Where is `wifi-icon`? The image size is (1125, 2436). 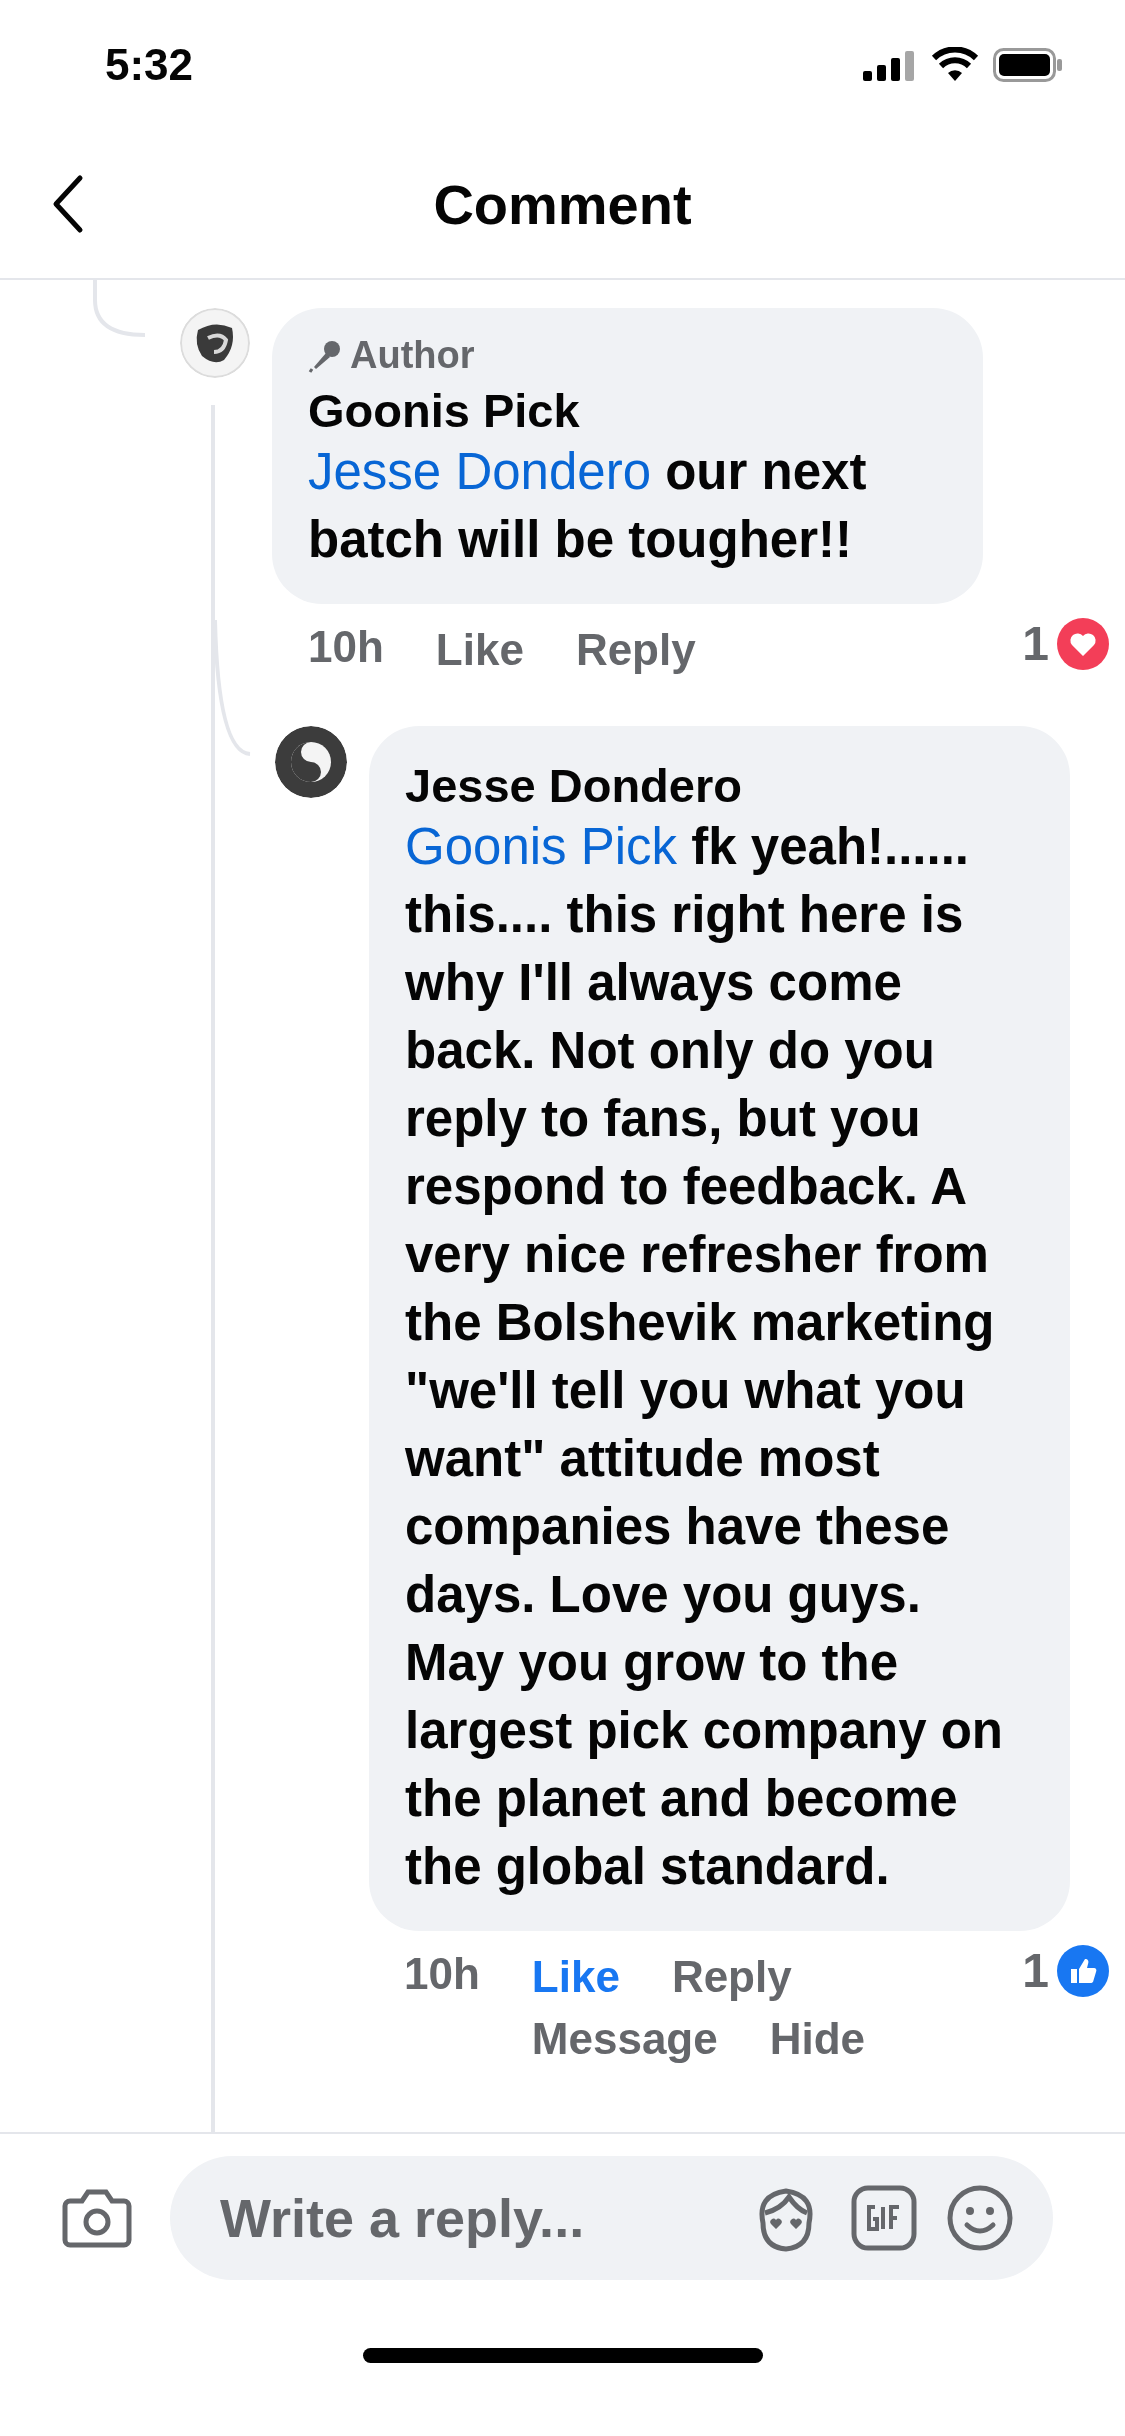
wifi-icon is located at coordinates (955, 65).